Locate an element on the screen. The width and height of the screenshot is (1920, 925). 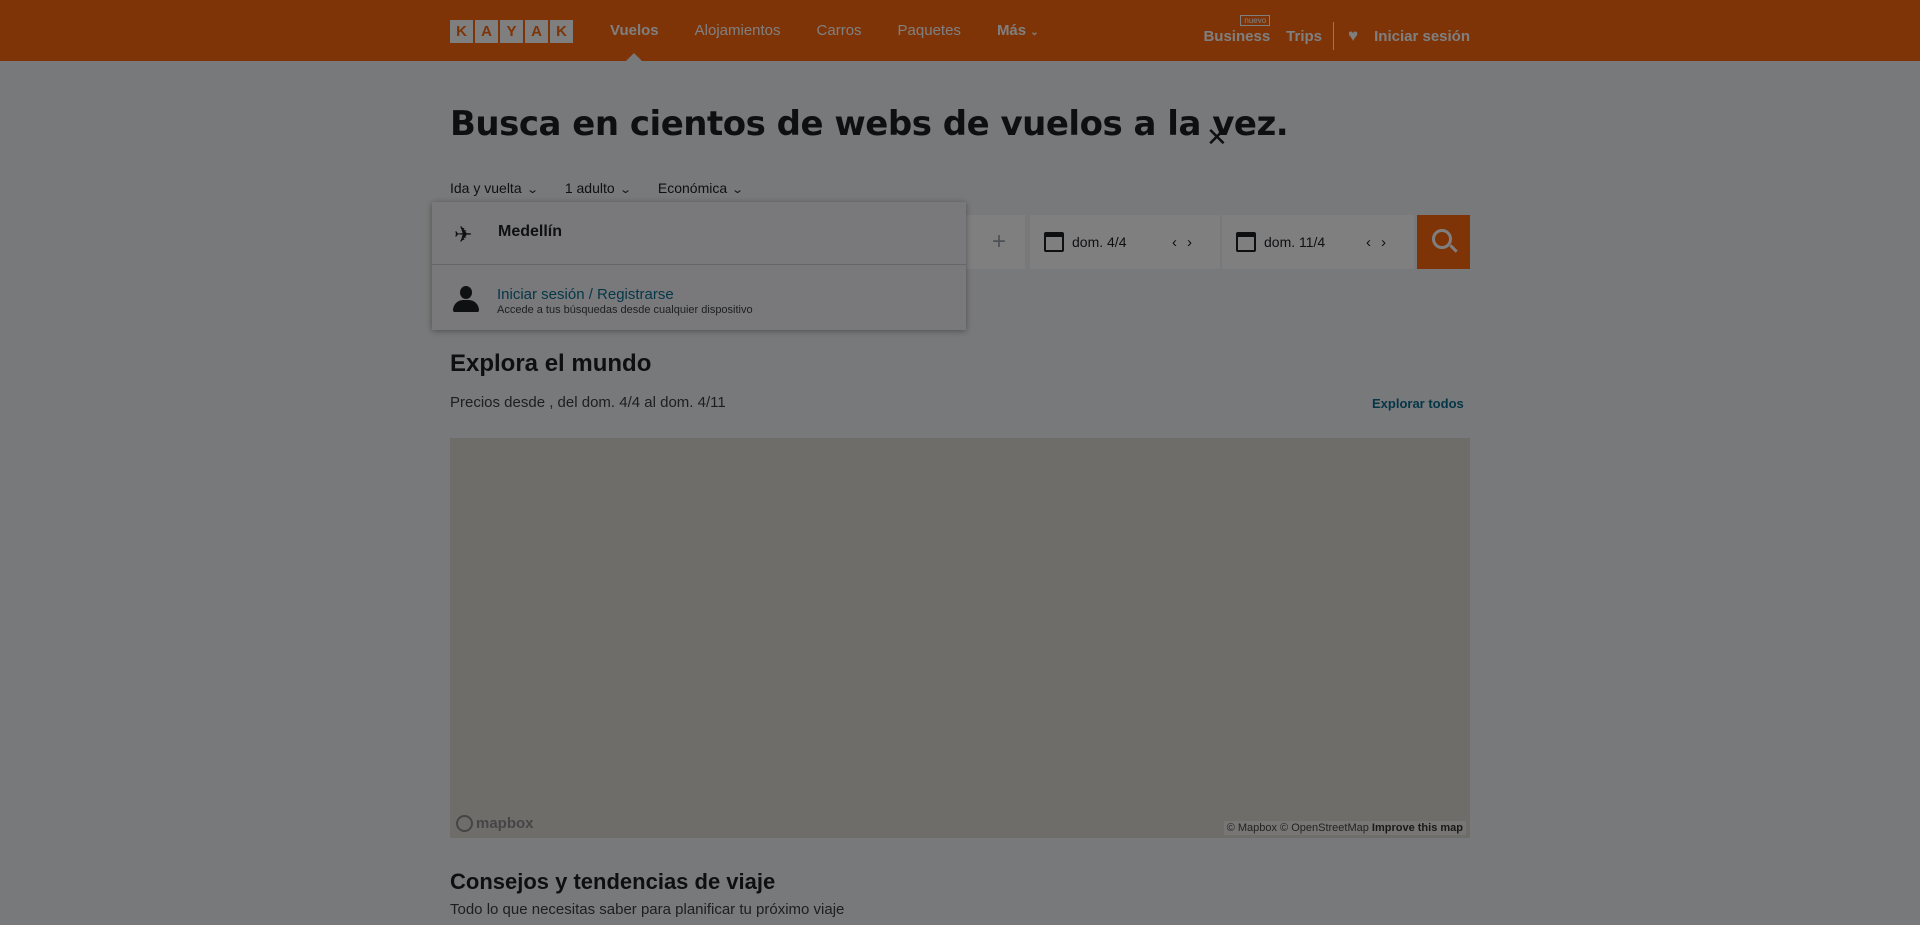
origin-input is located at coordinates (718, 232).